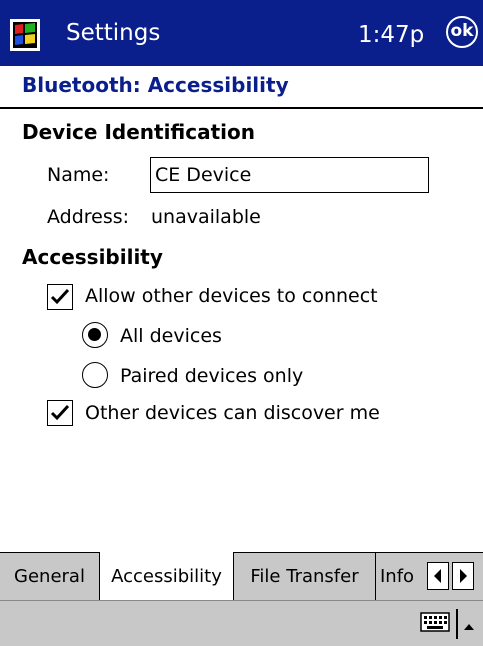 The height and width of the screenshot is (646, 483). What do you see at coordinates (391, 35) in the screenshot?
I see `clock: 1:47p` at bounding box center [391, 35].